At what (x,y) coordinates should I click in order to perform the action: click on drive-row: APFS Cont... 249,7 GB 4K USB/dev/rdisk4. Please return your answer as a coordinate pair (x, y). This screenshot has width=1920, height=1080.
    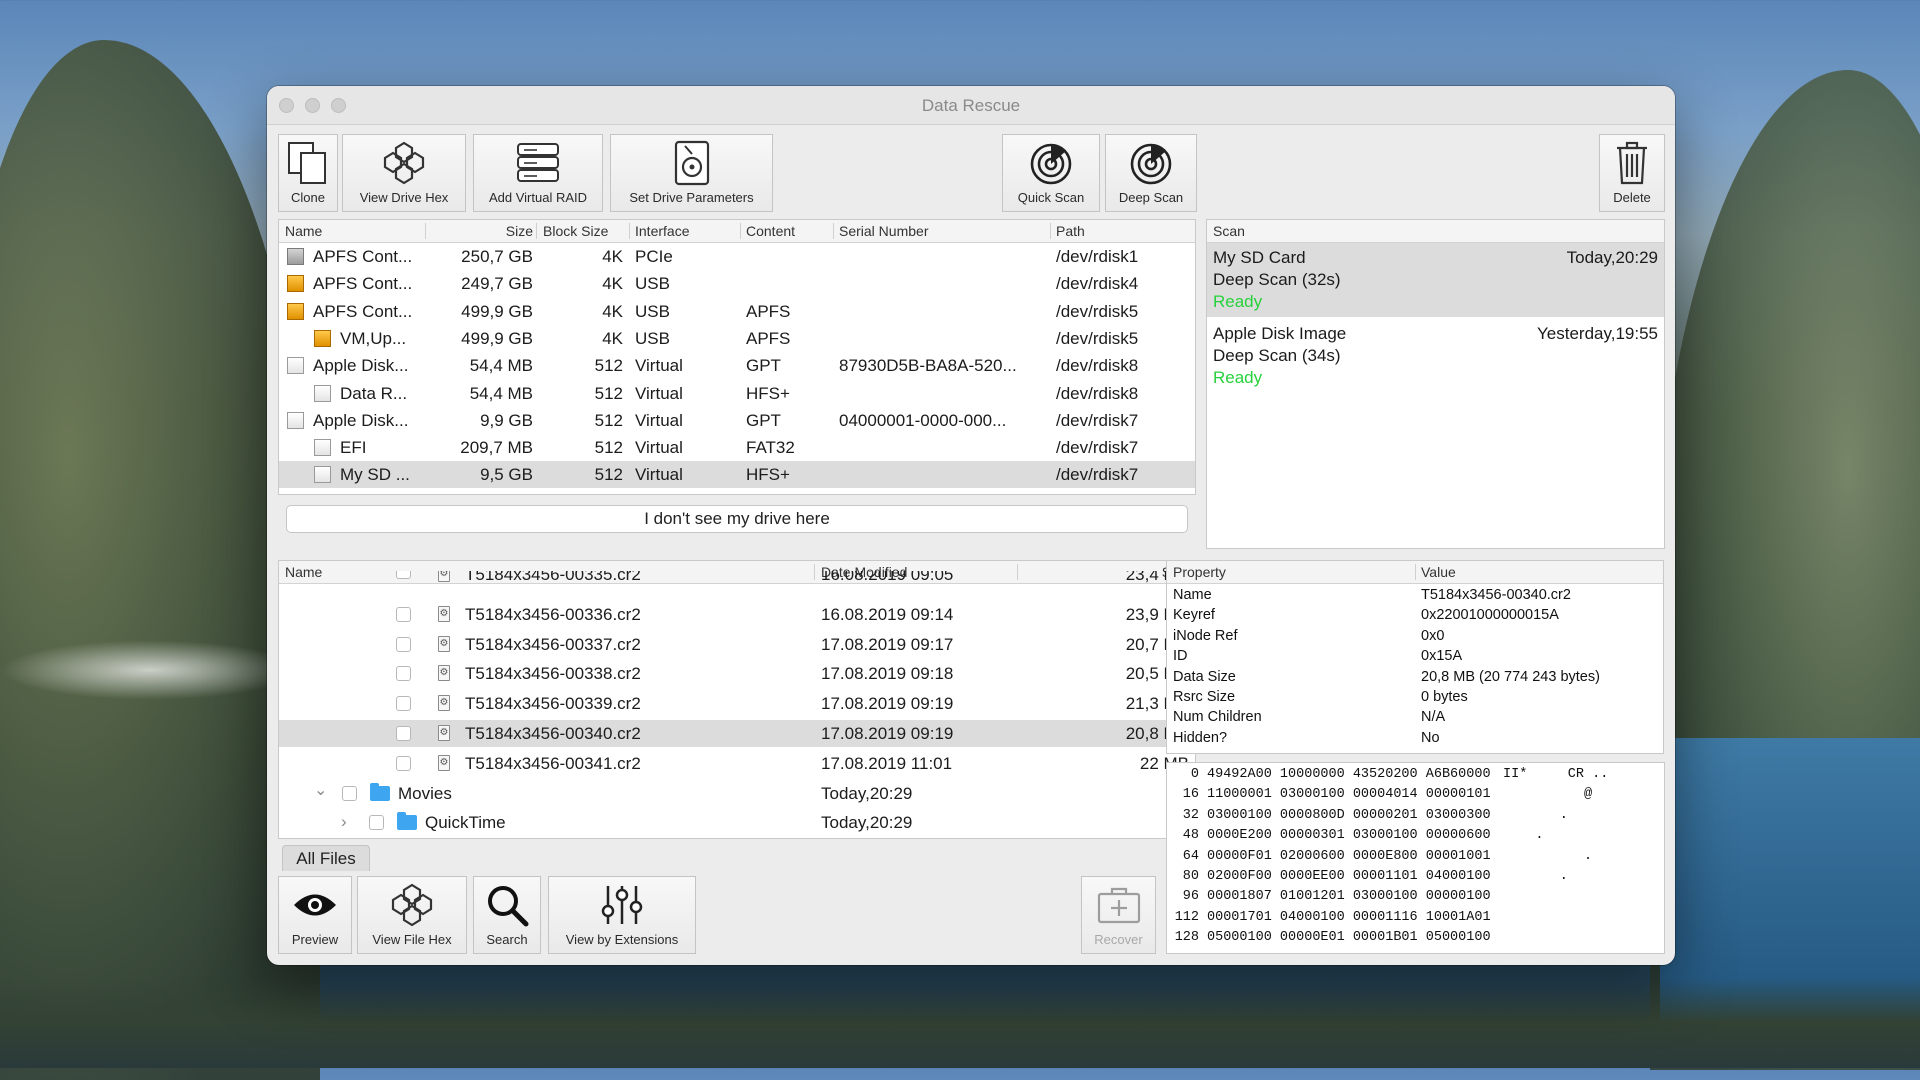
    Looking at the image, I should click on (737, 283).